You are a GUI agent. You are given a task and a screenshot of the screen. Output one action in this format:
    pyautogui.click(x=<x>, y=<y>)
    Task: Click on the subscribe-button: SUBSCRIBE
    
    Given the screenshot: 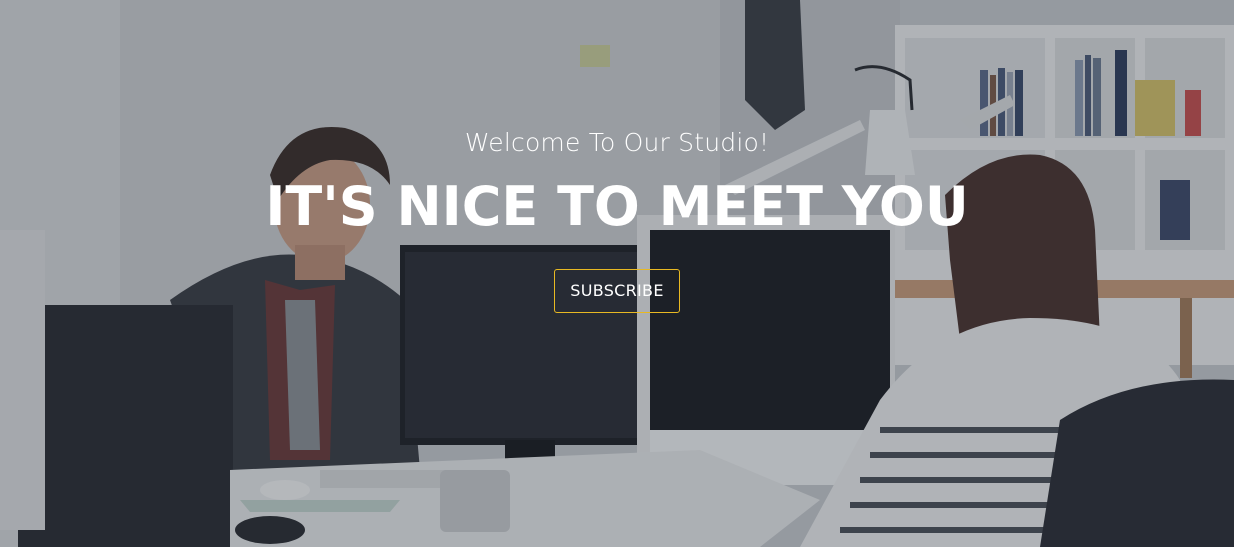 What is the action you would take?
    pyautogui.click(x=617, y=291)
    